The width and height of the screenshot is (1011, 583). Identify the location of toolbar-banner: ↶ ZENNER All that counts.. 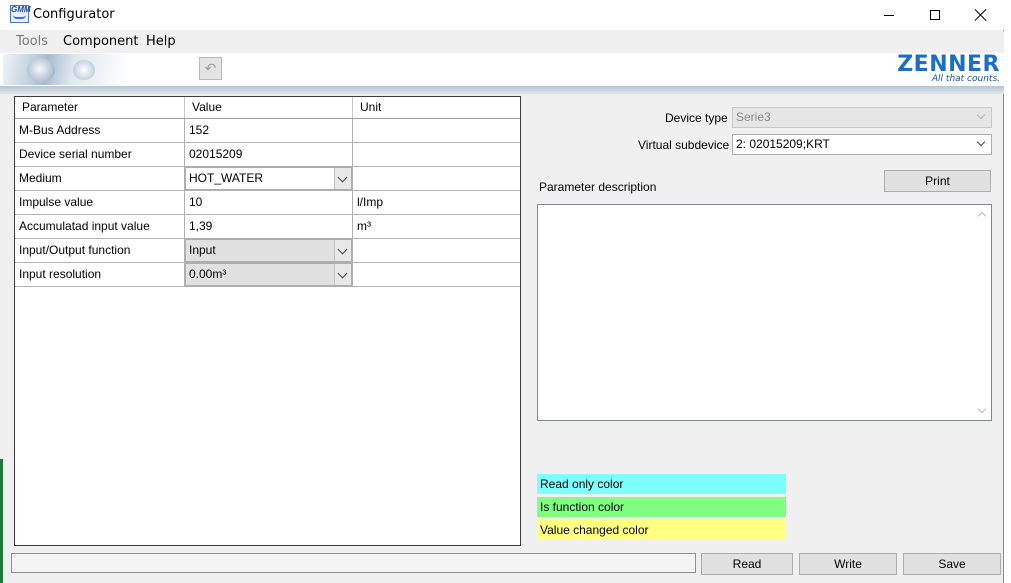
(502, 69).